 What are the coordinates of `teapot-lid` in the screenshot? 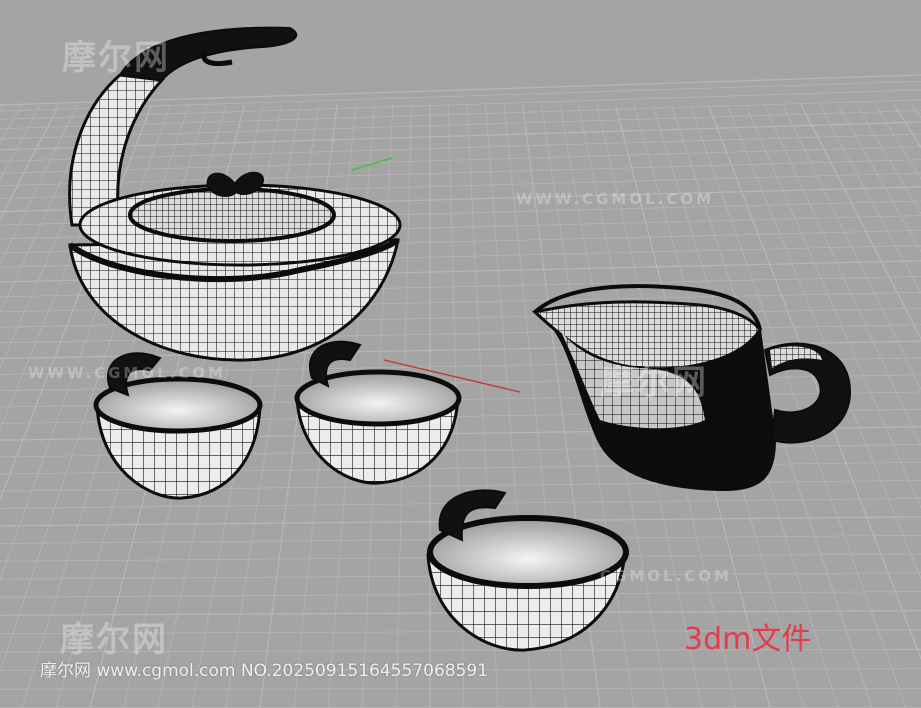 It's located at (232, 215).